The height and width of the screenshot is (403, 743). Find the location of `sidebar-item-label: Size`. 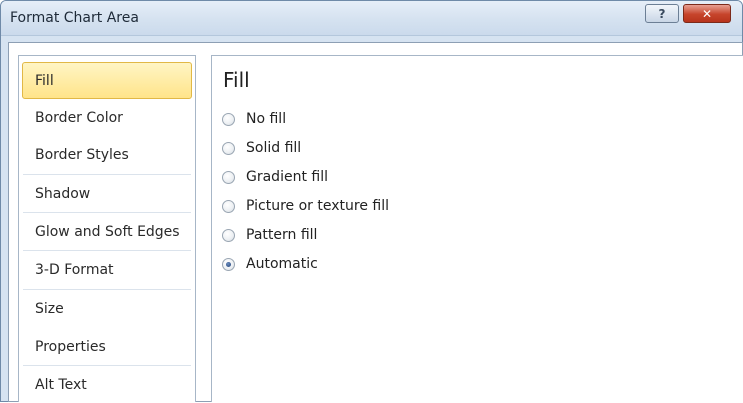

sidebar-item-label: Size is located at coordinates (49, 308).